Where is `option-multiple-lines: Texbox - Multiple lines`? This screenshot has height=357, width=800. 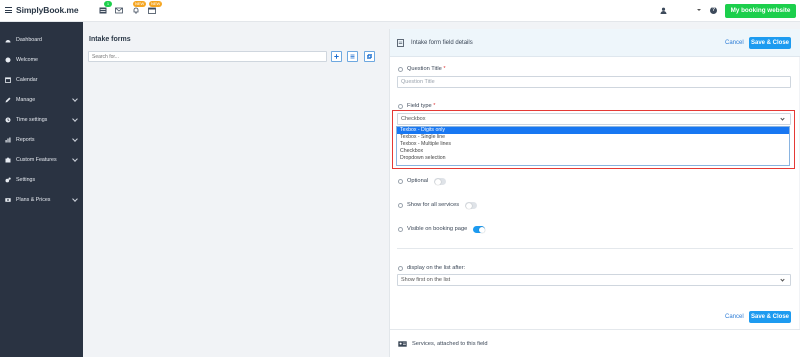 option-multiple-lines: Texbox - Multiple lines is located at coordinates (593, 144).